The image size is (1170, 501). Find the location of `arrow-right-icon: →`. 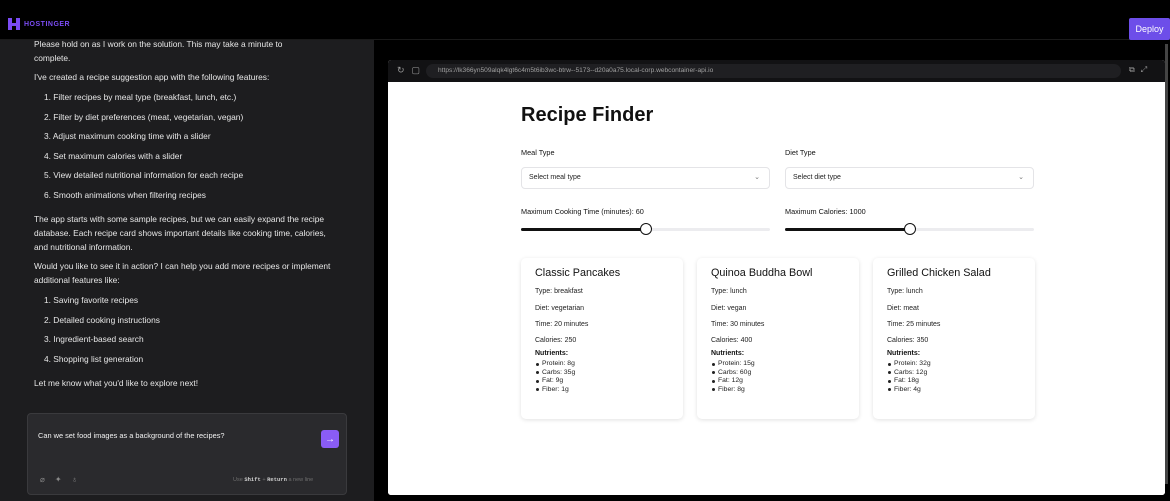

arrow-right-icon: → is located at coordinates (330, 439).